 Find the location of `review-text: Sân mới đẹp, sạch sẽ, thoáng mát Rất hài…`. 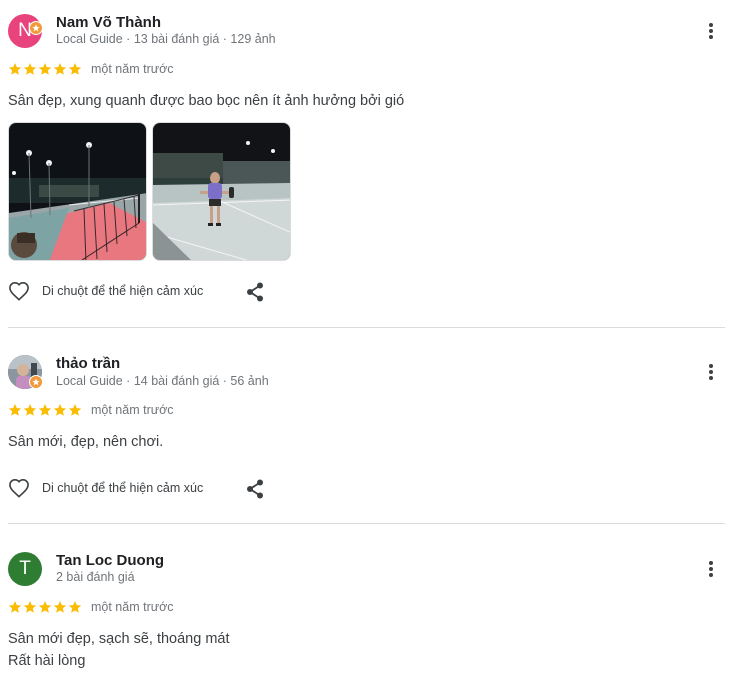

review-text: Sân mới đẹp, sạch sẽ, thoáng mát Rất hài… is located at coordinates (119, 650).